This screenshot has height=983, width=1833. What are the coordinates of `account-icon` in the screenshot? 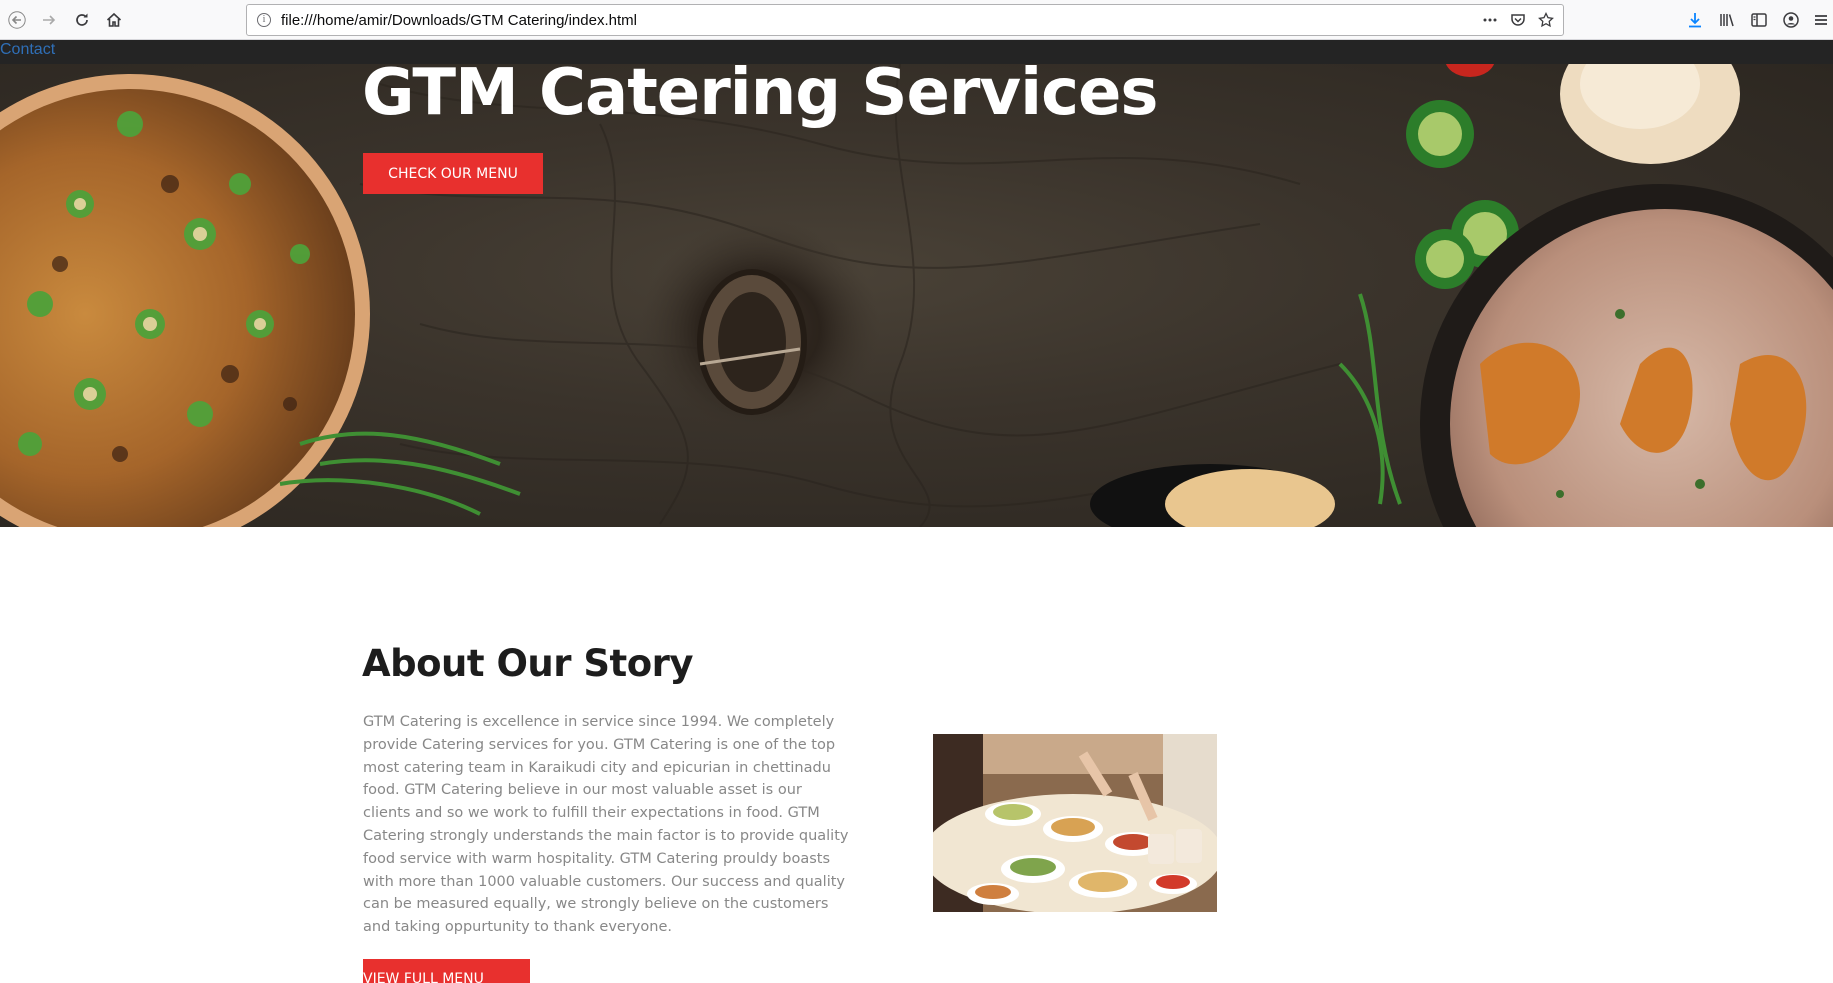 It's located at (1791, 20).